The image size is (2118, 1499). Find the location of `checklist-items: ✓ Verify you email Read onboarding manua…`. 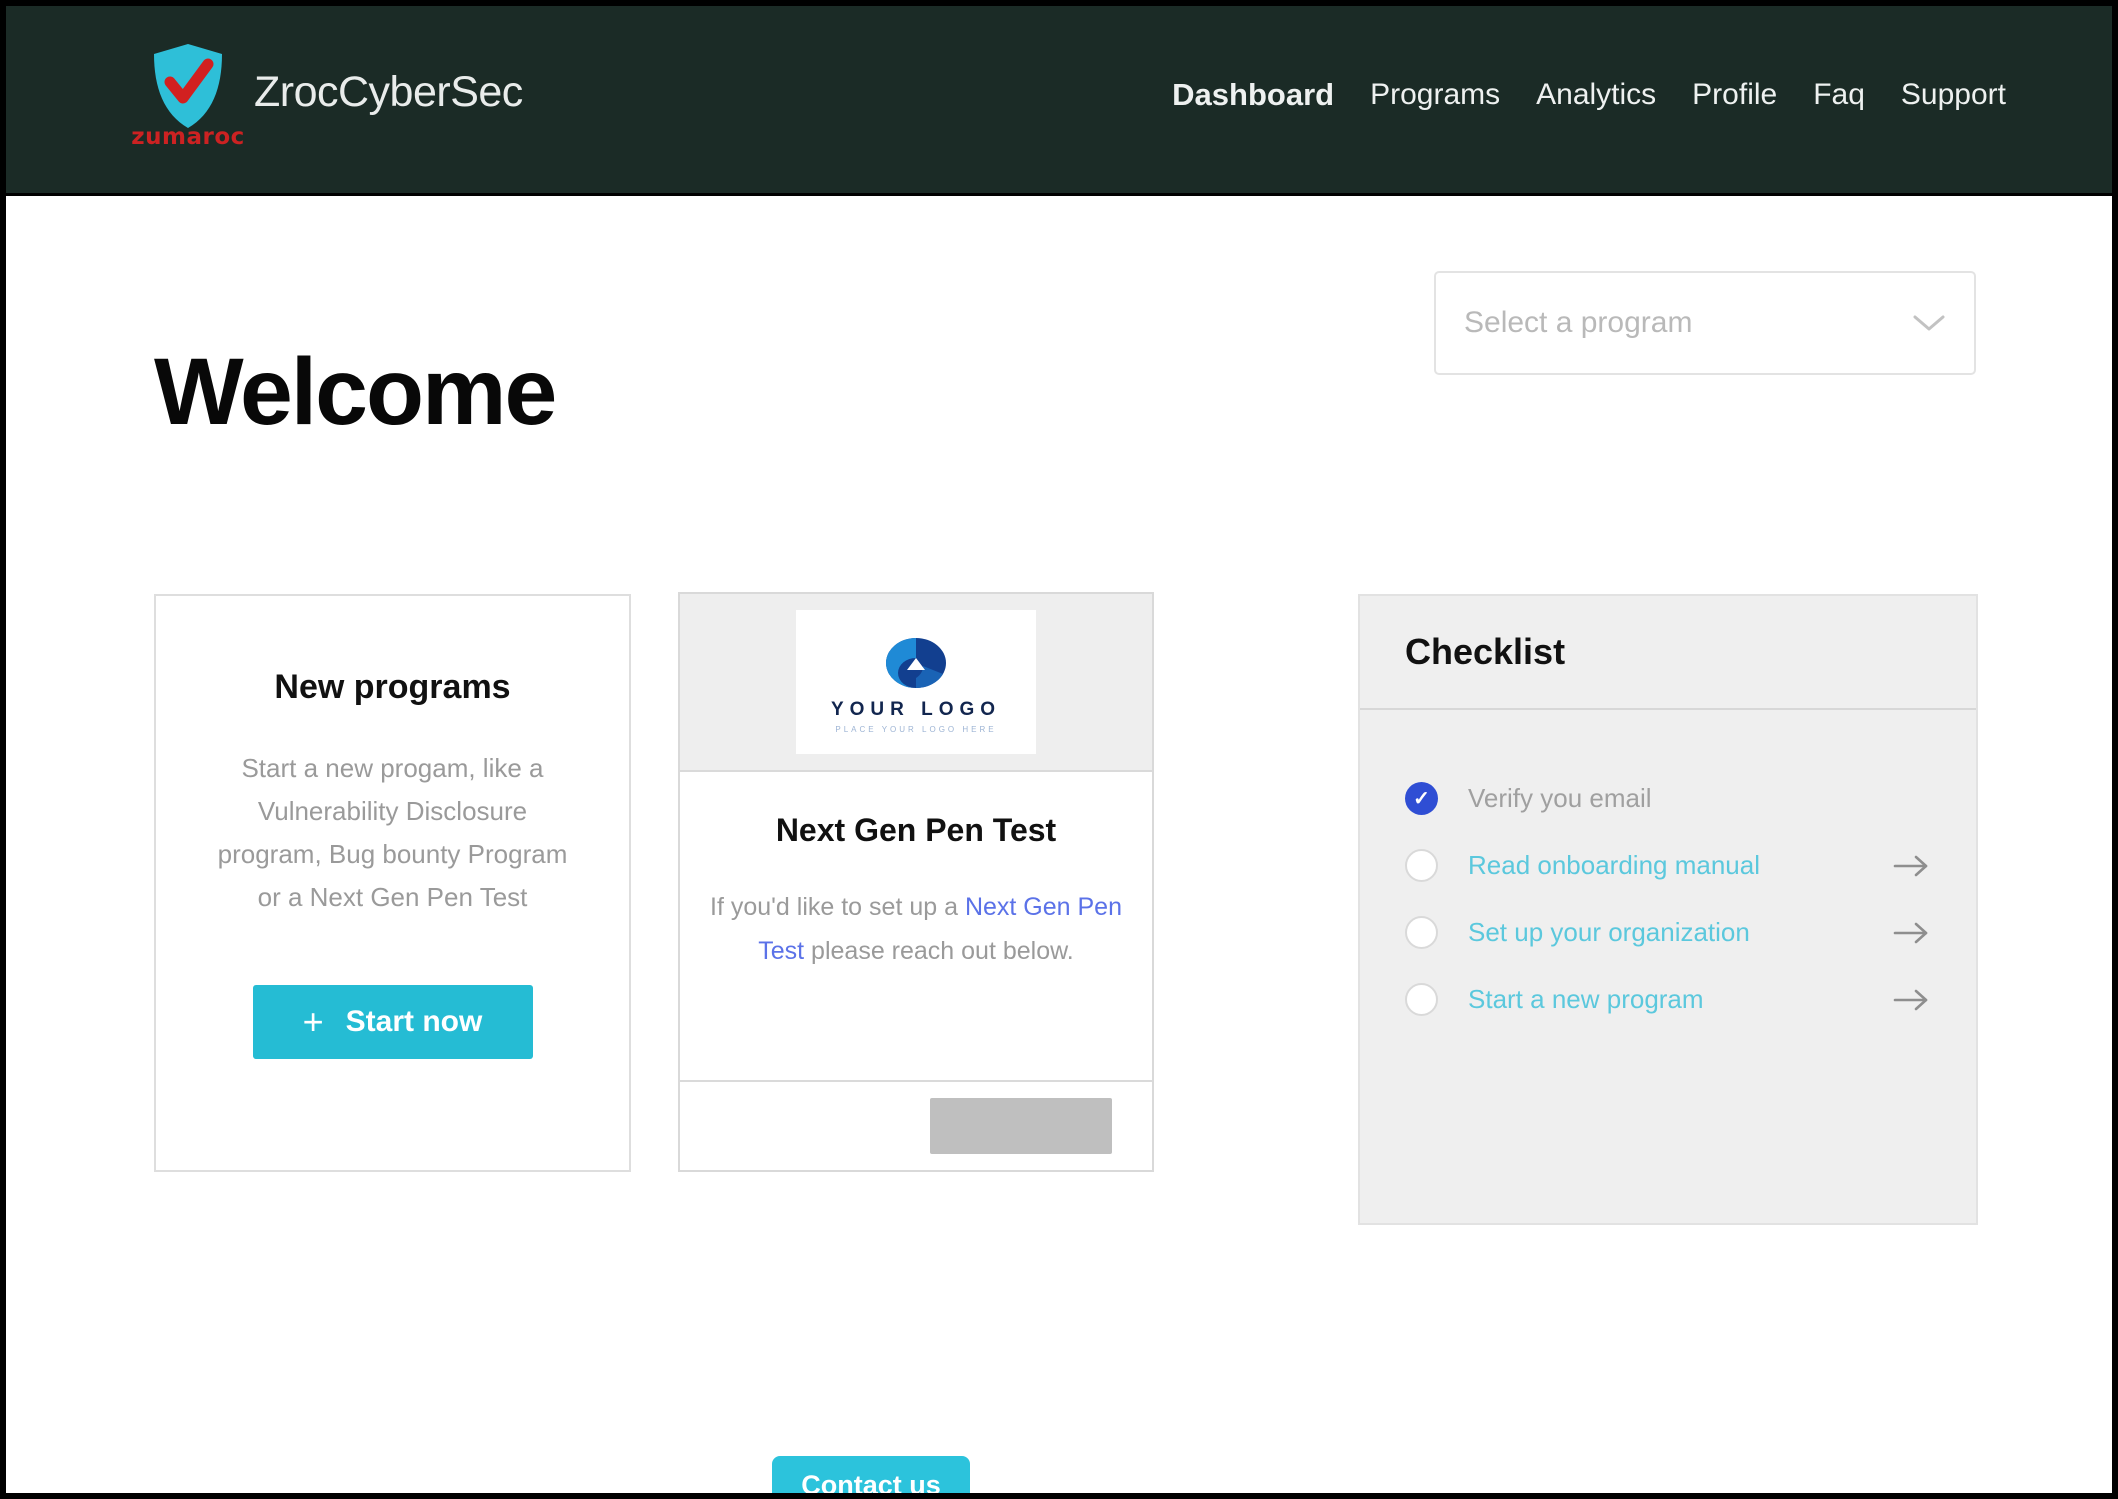

checklist-items: ✓ Verify you email Read onboarding manua… is located at coordinates (1668, 871).